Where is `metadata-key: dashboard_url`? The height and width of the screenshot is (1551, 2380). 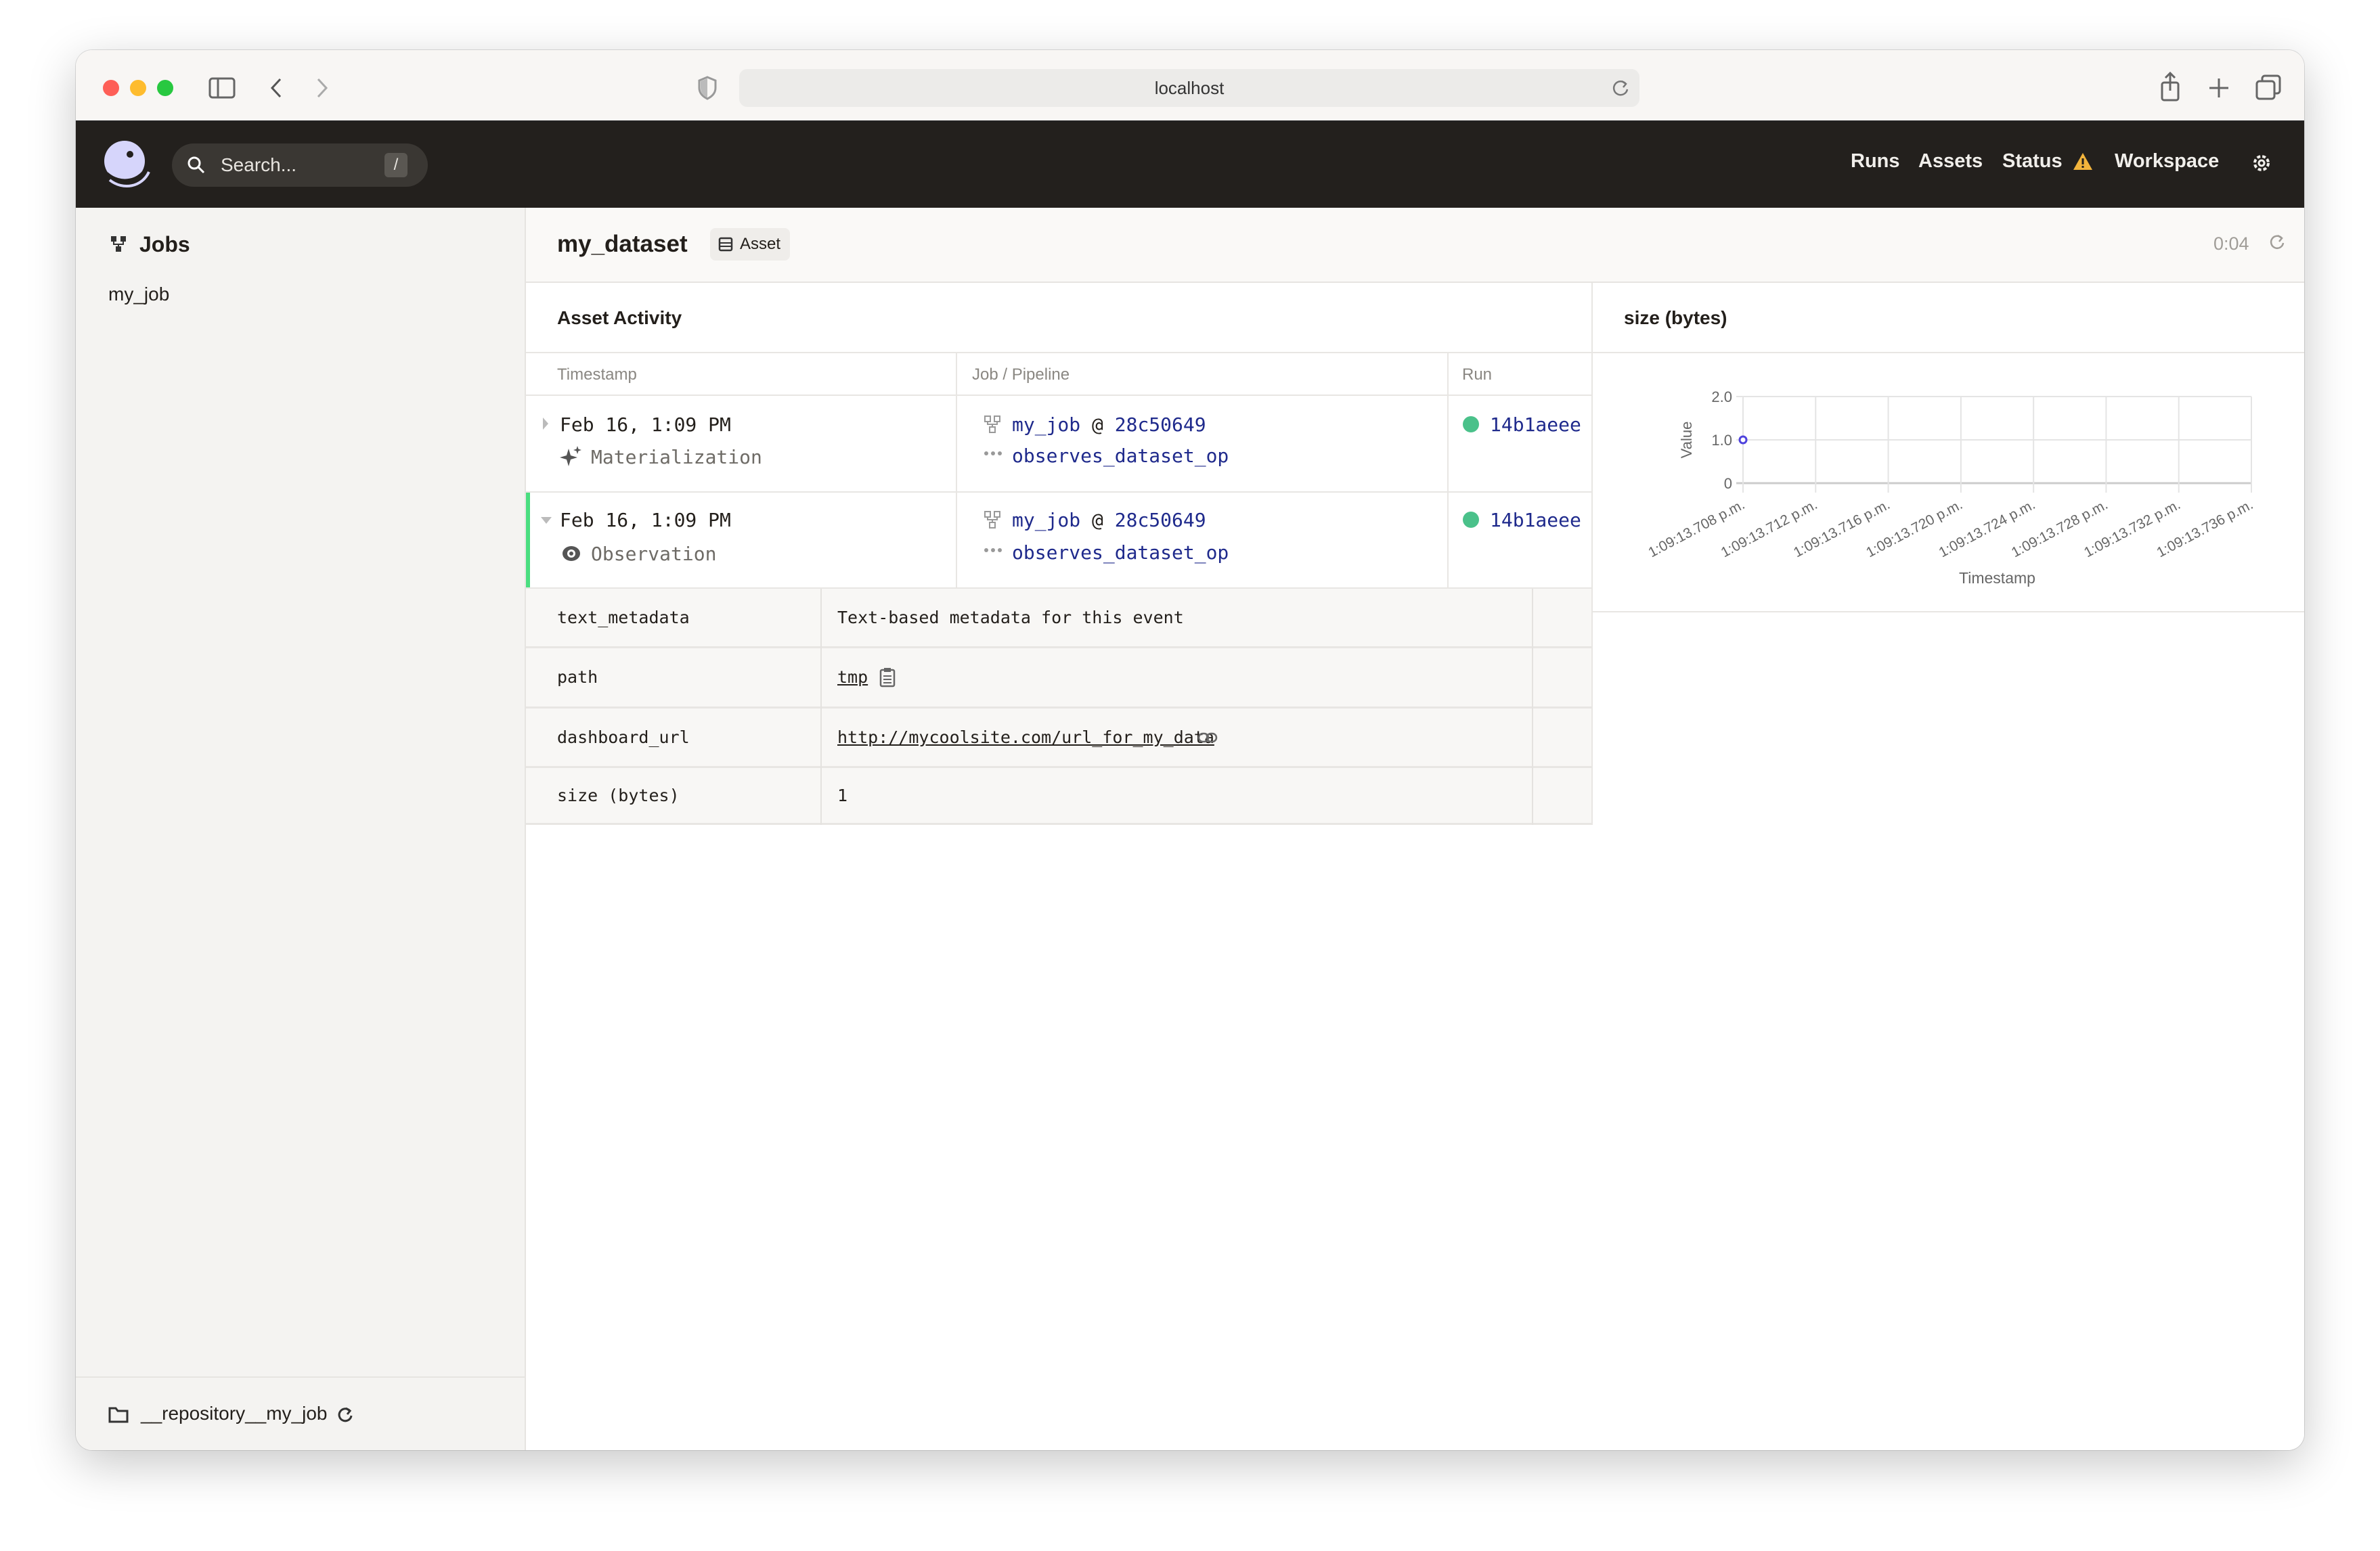
metadata-key: dashboard_url is located at coordinates (624, 737).